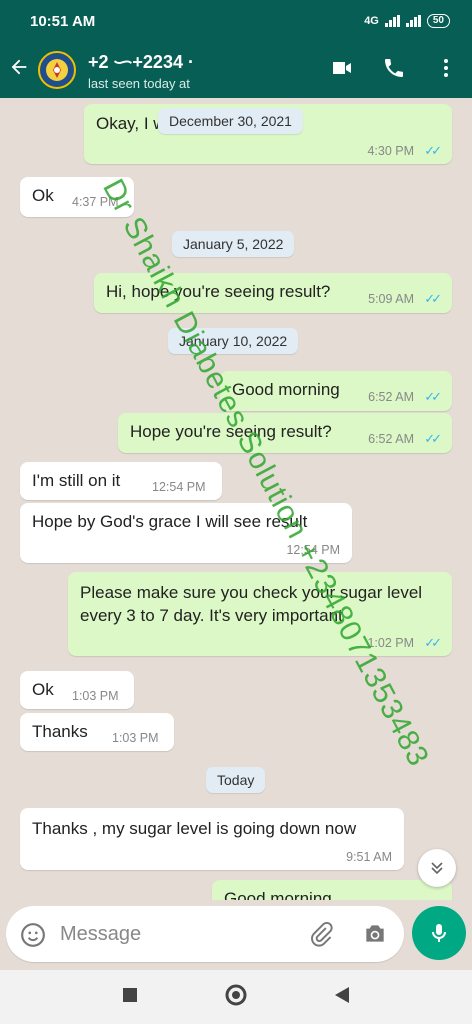 The image size is (472, 1024). I want to click on camera-icon, so click(375, 936).